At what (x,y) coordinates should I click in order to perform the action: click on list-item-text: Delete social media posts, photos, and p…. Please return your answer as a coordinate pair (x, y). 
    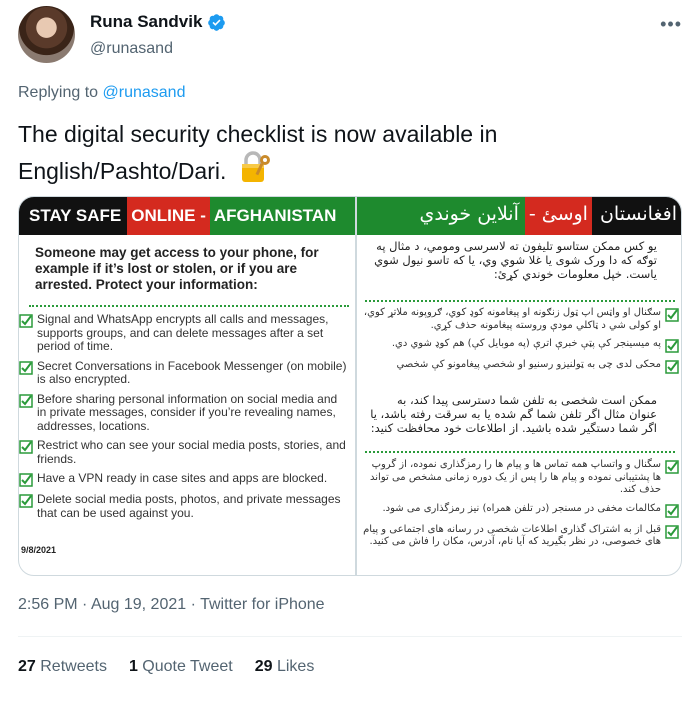
    Looking at the image, I should click on (189, 506).